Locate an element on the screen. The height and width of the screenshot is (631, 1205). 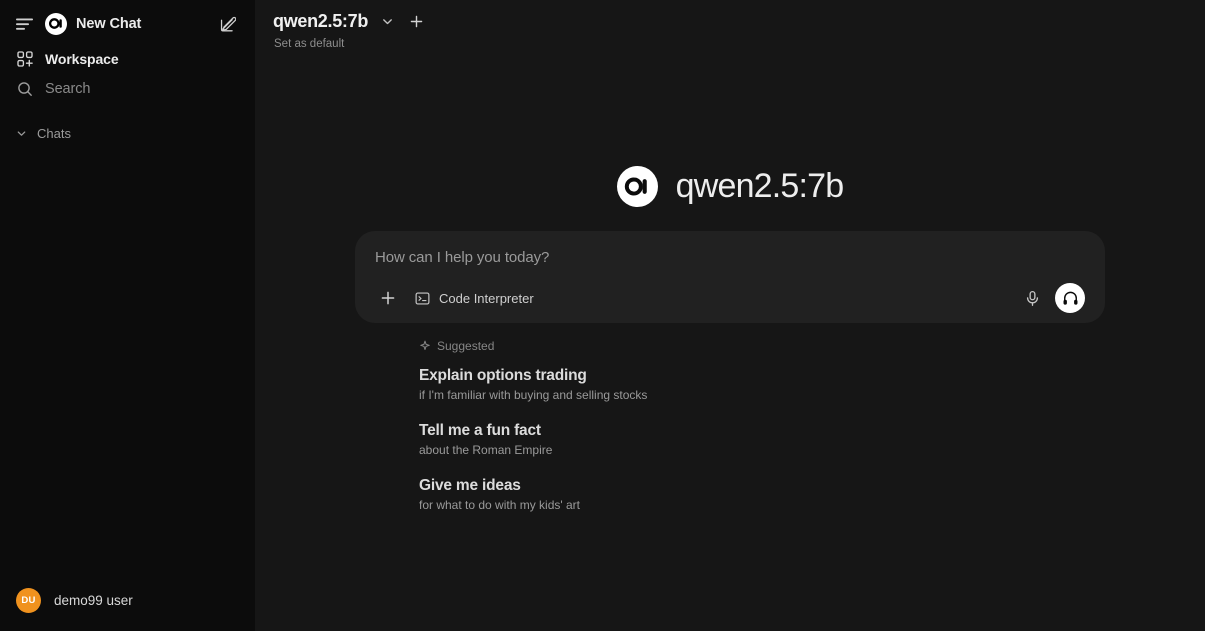
suggestion-title: Give me ideas is located at coordinates (470, 485).